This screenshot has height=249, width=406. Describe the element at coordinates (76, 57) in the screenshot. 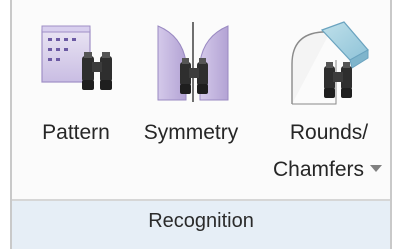

I see `pattern-recognition-icon` at that location.